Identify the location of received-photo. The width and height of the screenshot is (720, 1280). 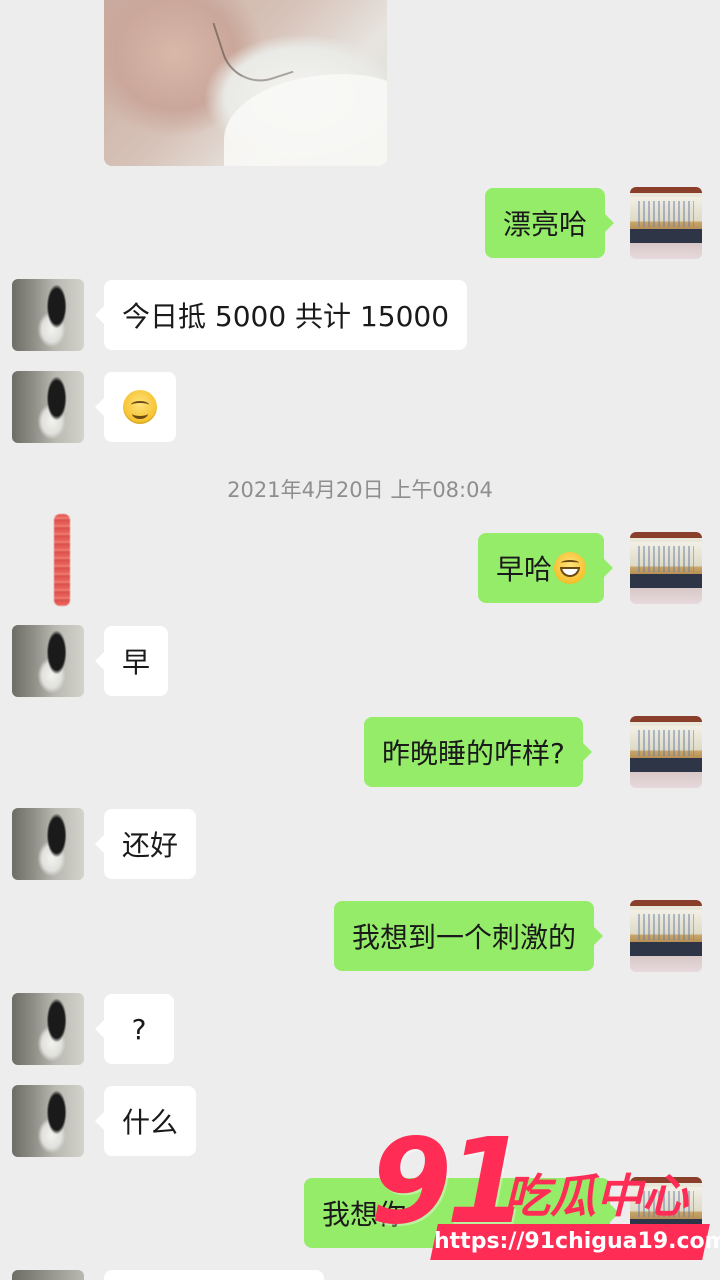
(245, 83).